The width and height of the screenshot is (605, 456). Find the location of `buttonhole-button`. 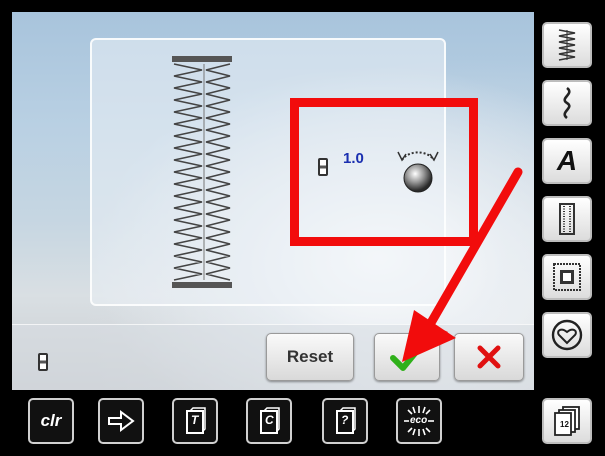

buttonhole-button is located at coordinates (567, 219).